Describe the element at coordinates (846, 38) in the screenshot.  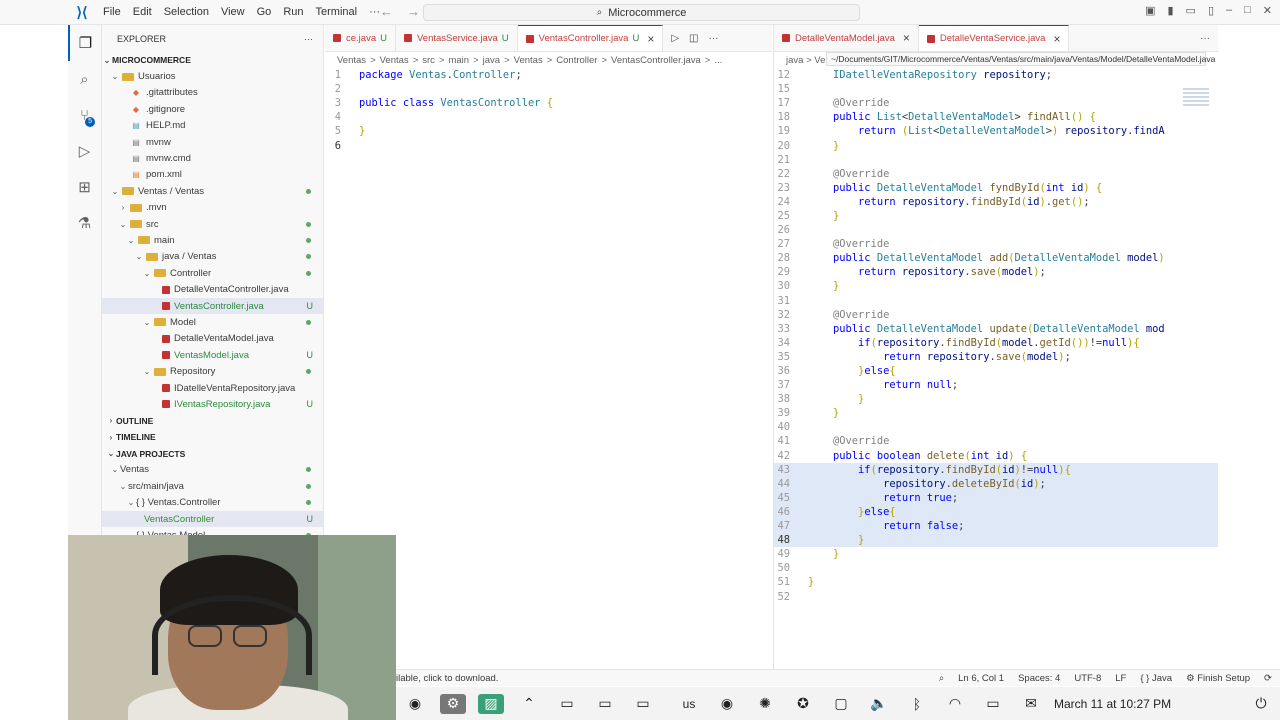
I see `editor-tab: DetalleVentaModel.java ×` at that location.